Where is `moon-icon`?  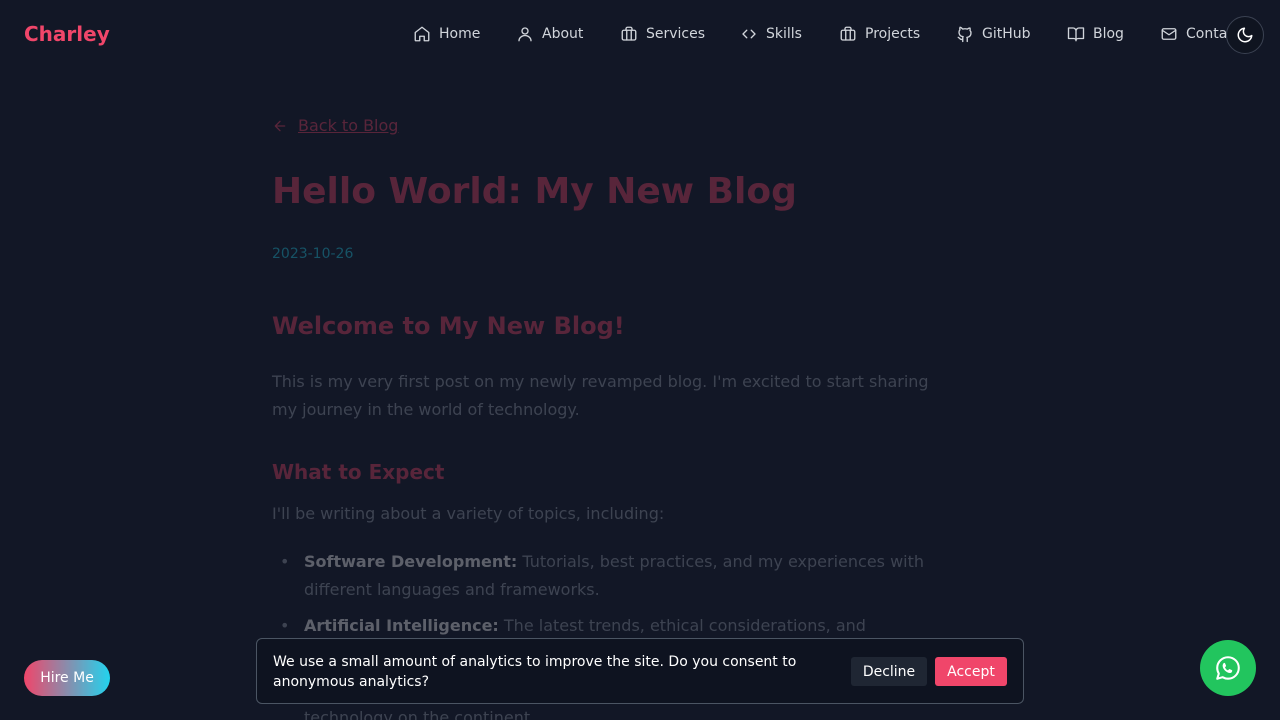
moon-icon is located at coordinates (1245, 35).